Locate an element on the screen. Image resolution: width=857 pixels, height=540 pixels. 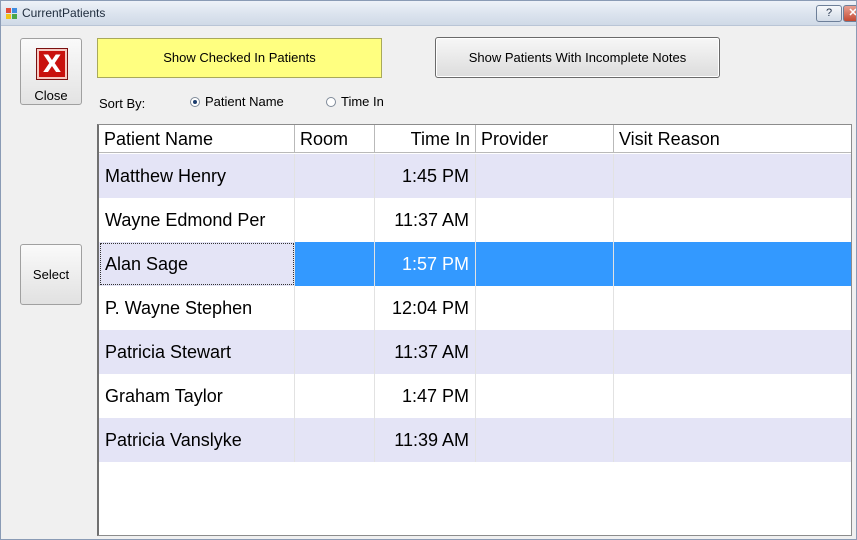
radio-unselected-icon is located at coordinates (331, 102).